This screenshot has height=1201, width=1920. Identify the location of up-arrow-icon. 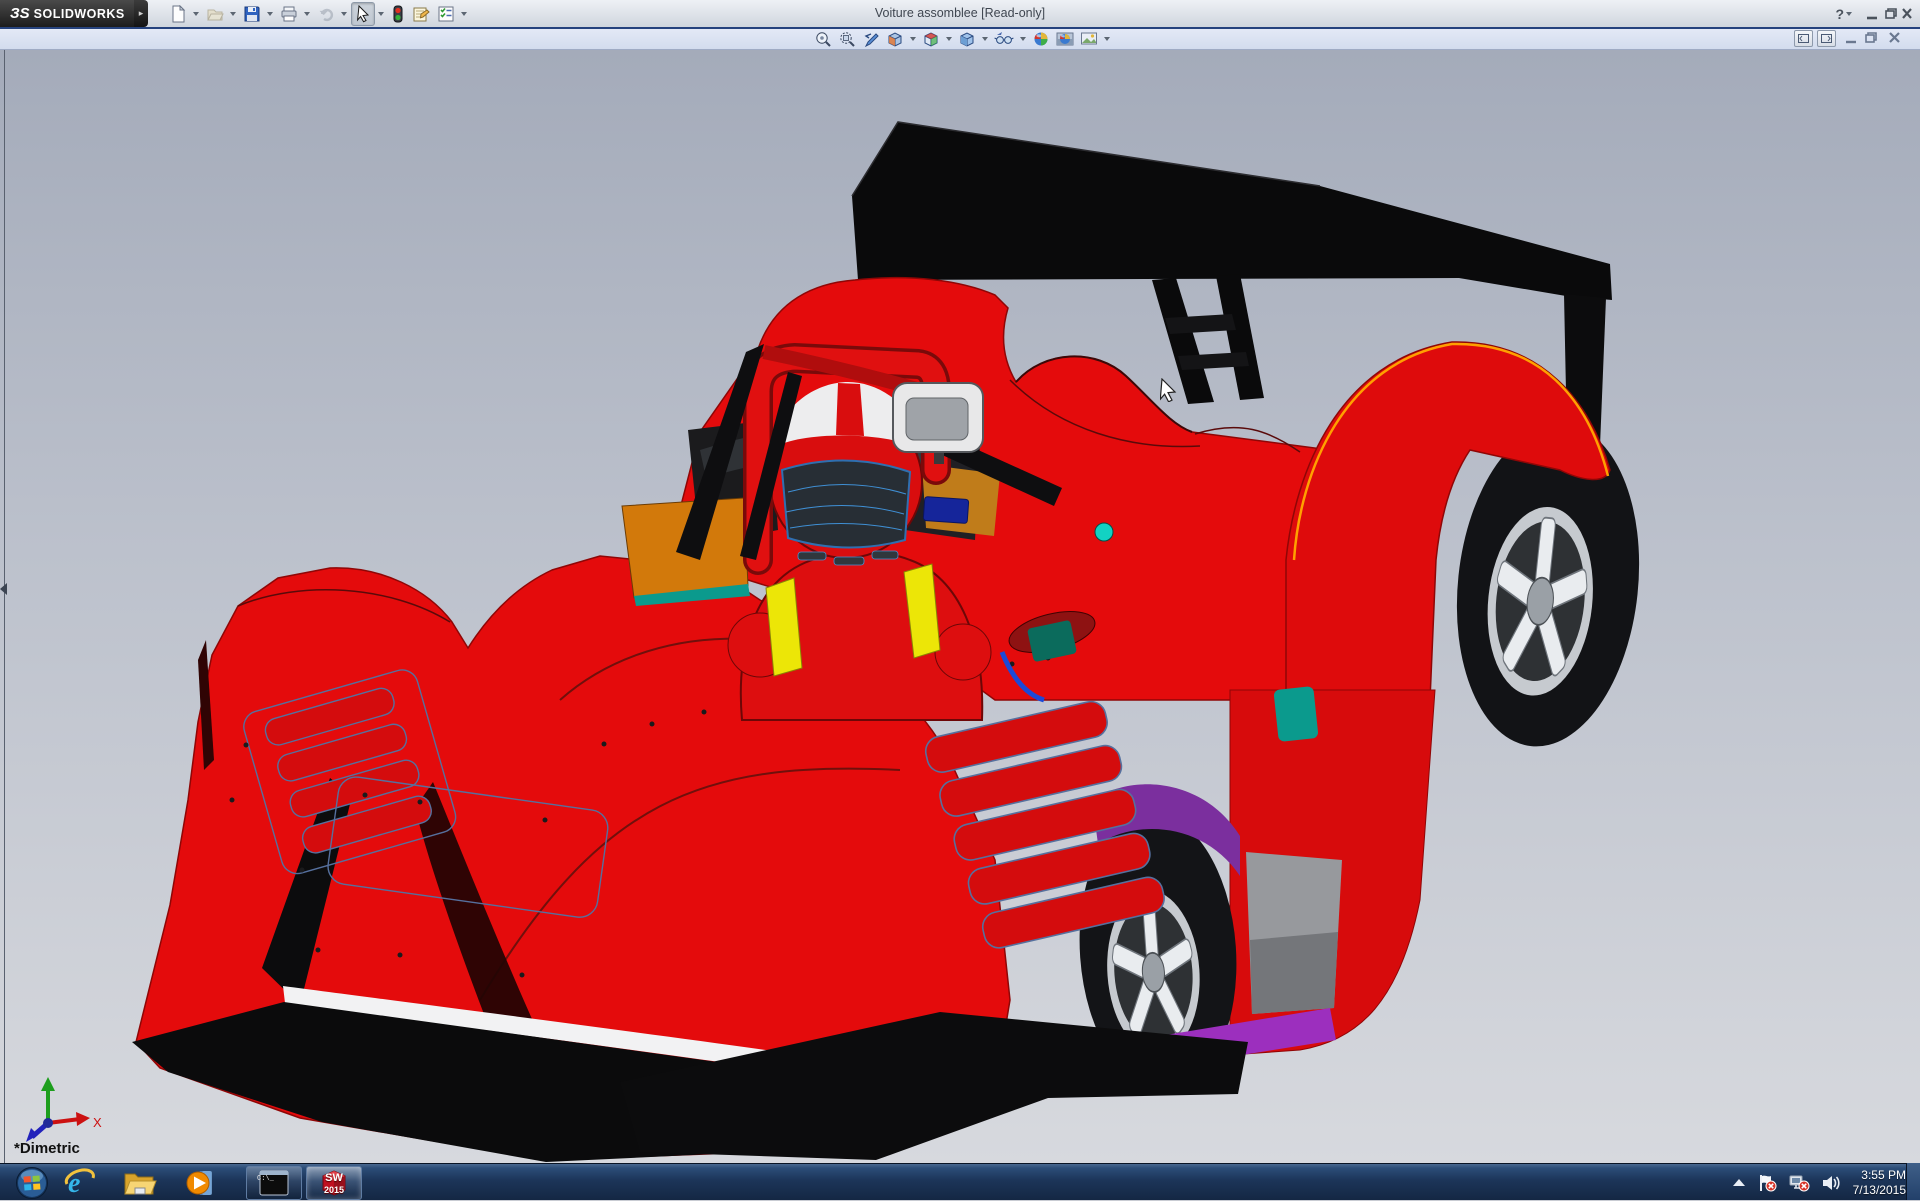
(1738, 1182).